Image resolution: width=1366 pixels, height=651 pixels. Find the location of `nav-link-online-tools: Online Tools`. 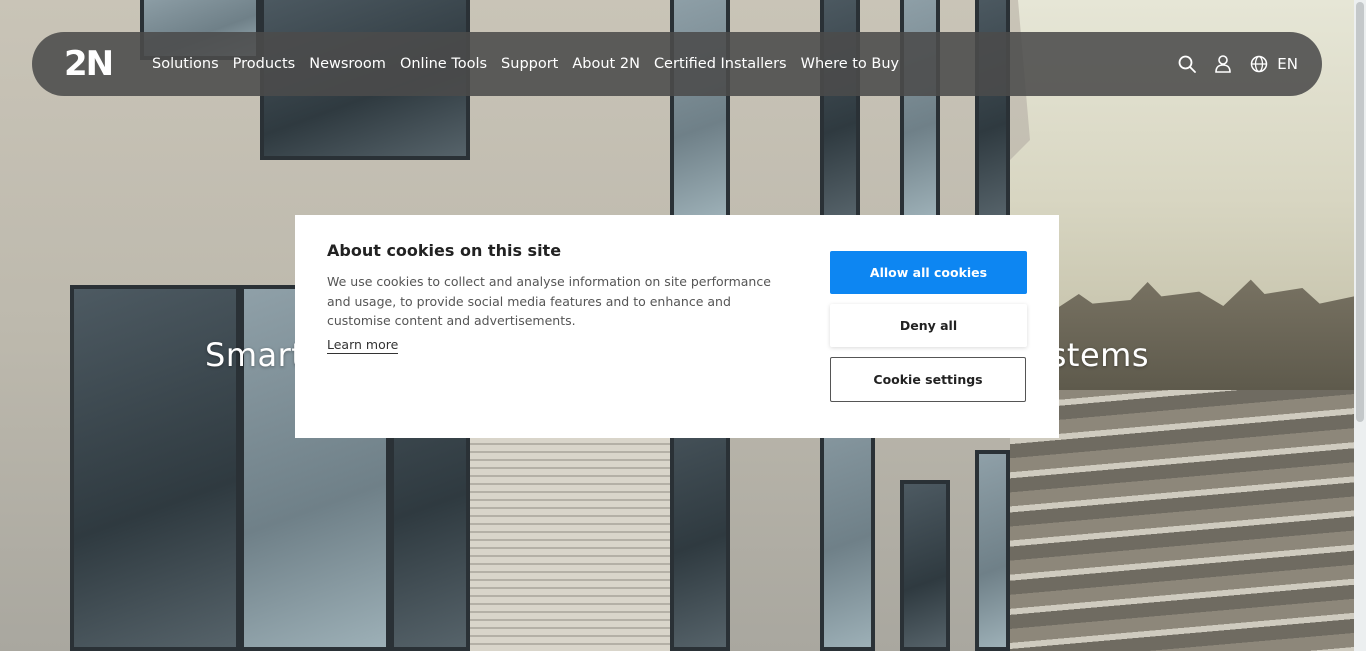

nav-link-online-tools: Online Tools is located at coordinates (443, 64).